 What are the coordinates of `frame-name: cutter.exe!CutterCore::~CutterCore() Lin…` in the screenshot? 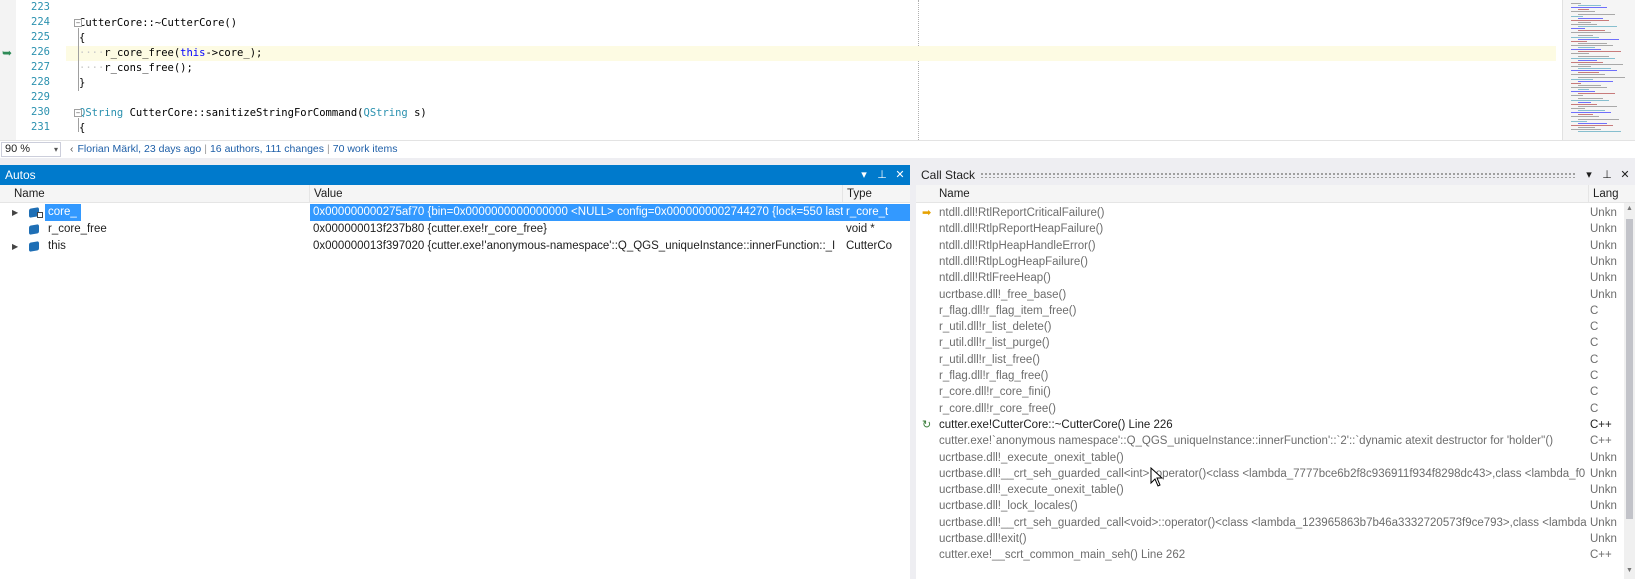 It's located at (1056, 424).